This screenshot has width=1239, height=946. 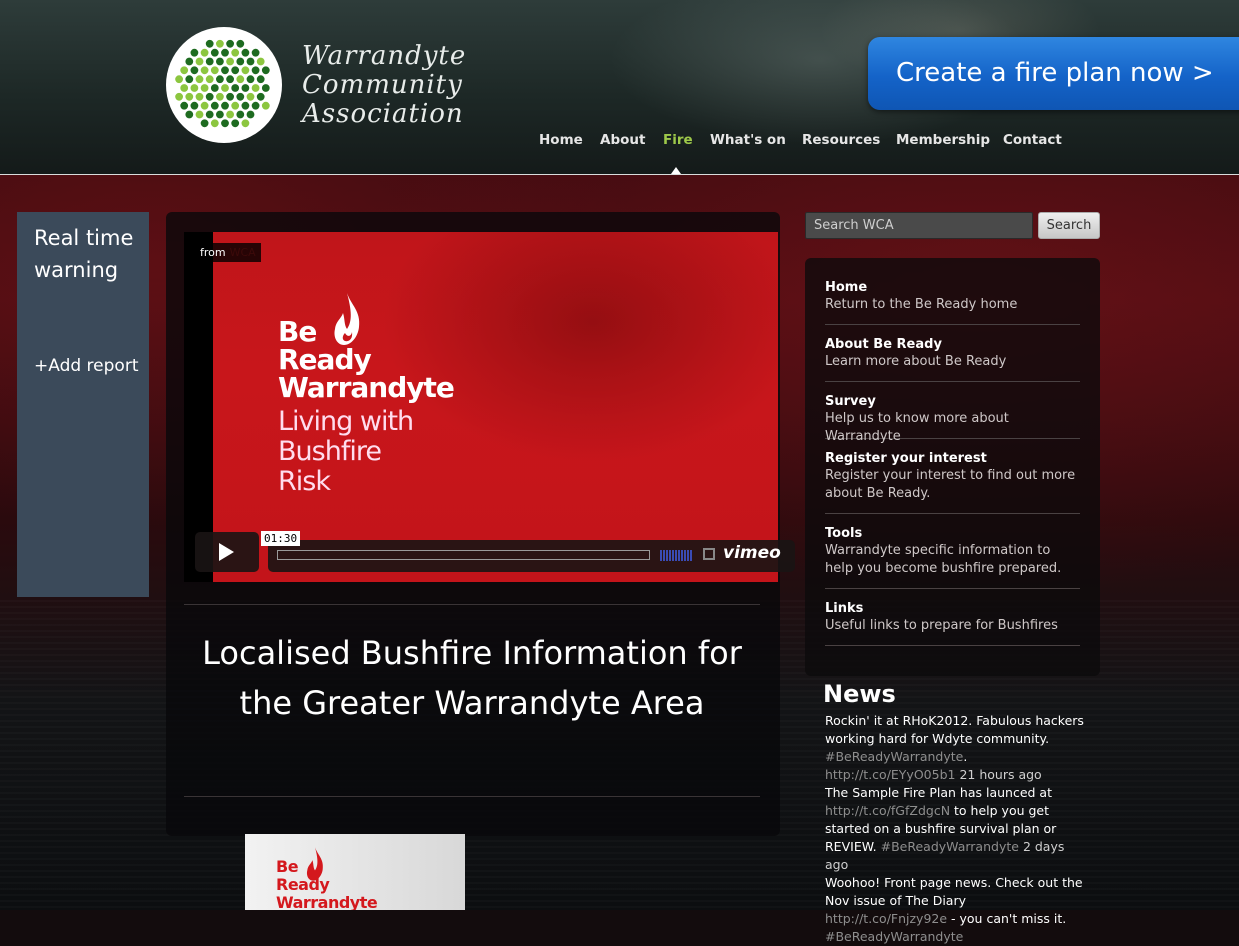 I want to click on sidebar-item-home: Home Return to the Be Ready home, so click(x=952, y=302).